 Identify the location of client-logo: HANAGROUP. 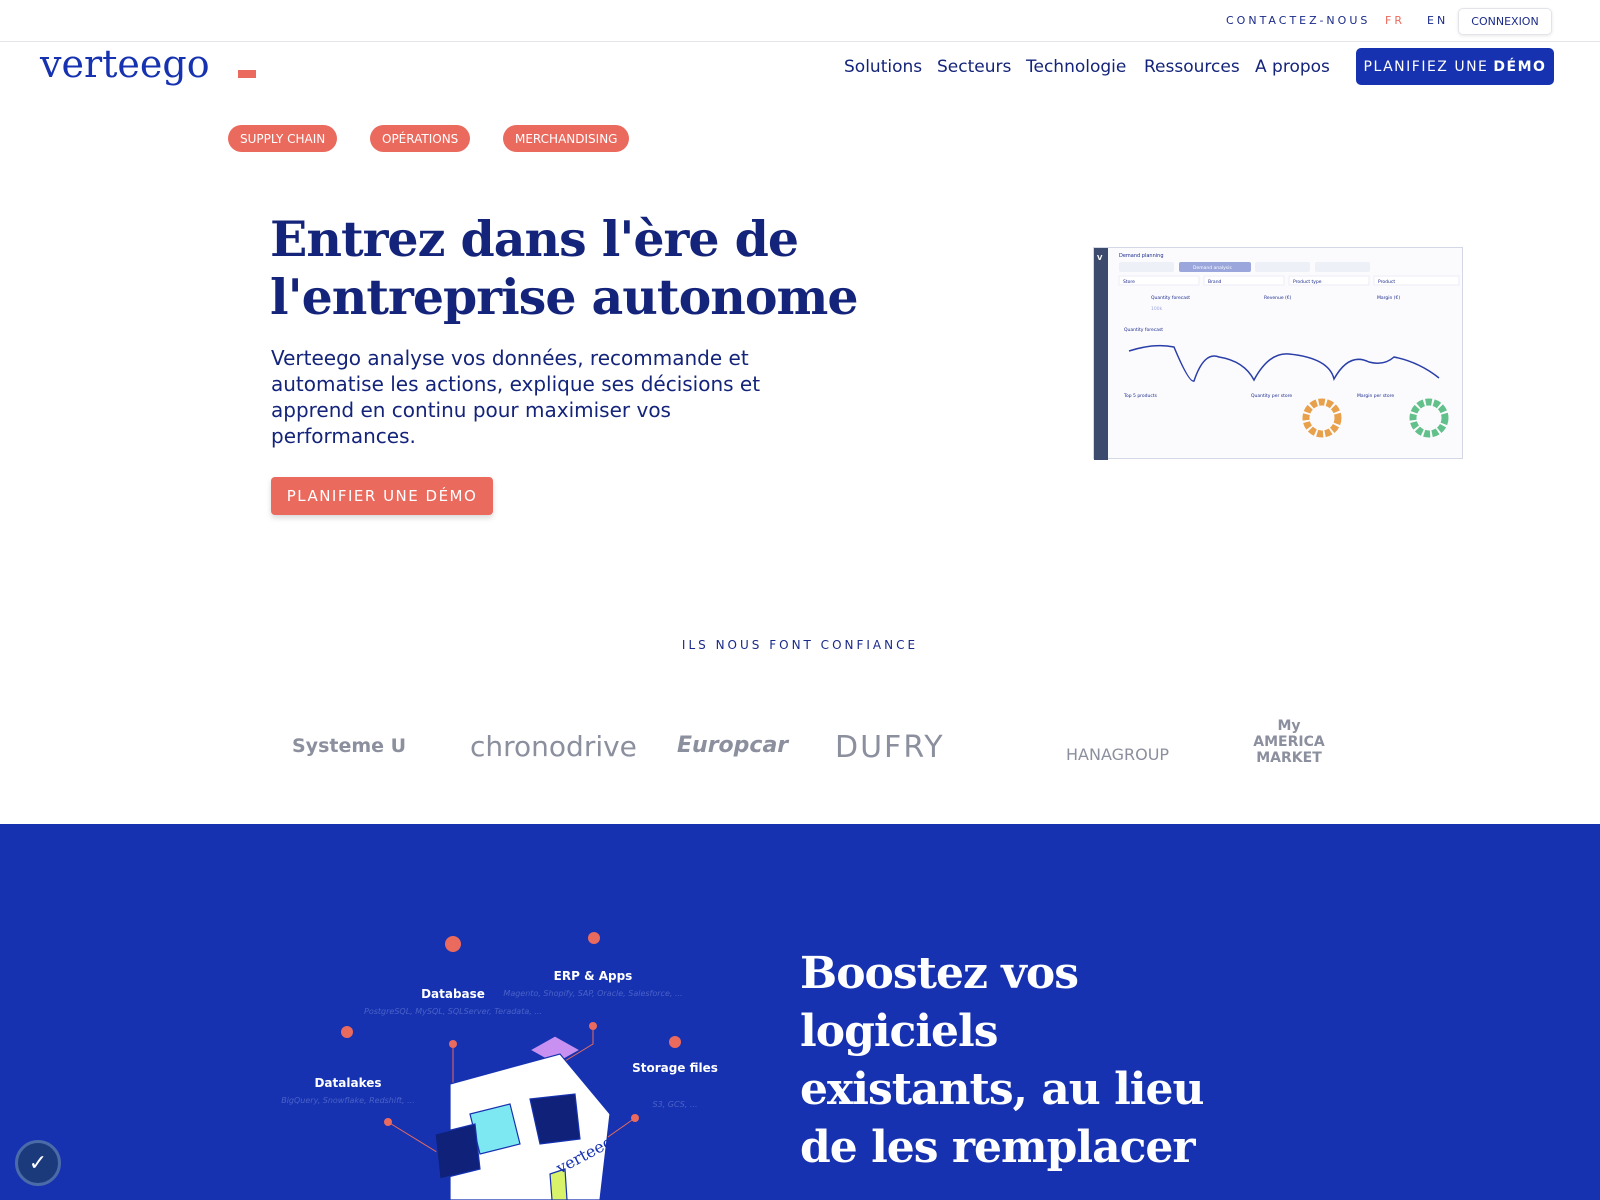
(1118, 754).